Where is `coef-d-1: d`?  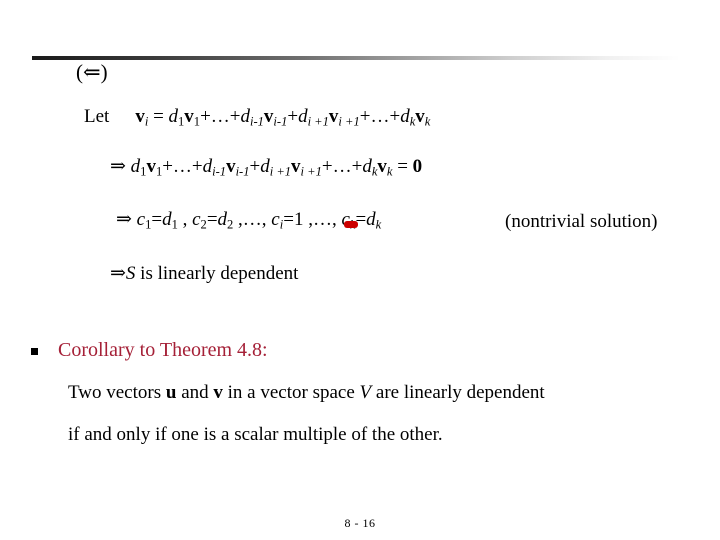 coef-d-1: d is located at coordinates (173, 116).